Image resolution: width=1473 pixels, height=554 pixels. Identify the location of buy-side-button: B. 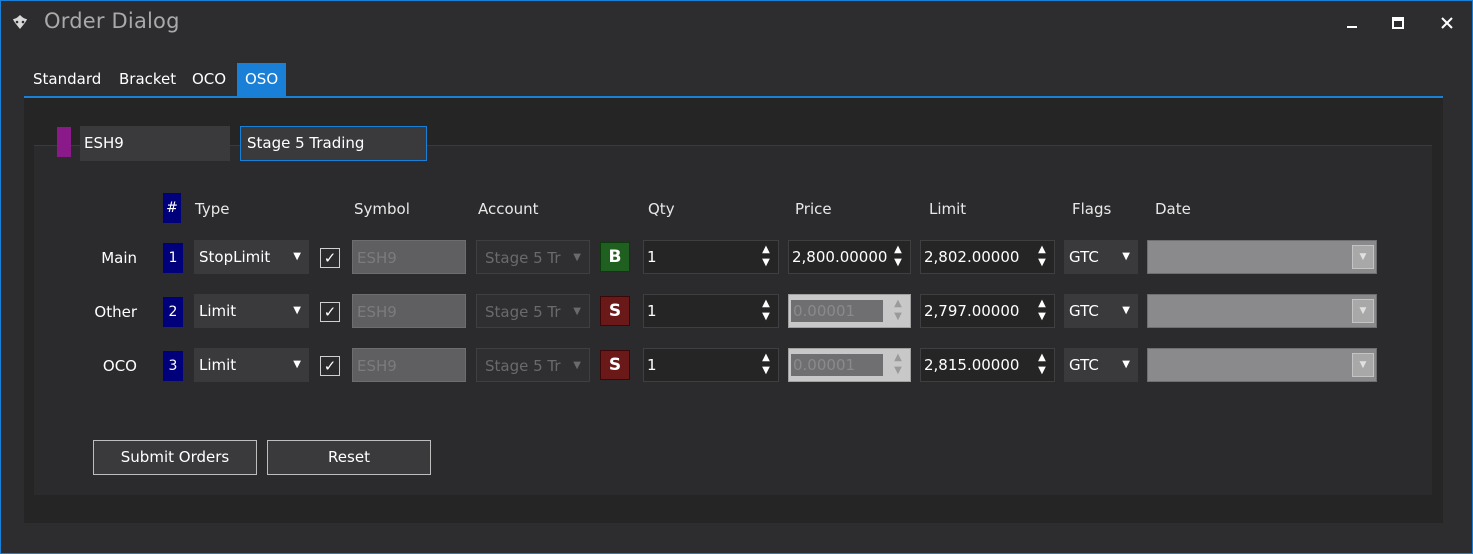
(615, 257).